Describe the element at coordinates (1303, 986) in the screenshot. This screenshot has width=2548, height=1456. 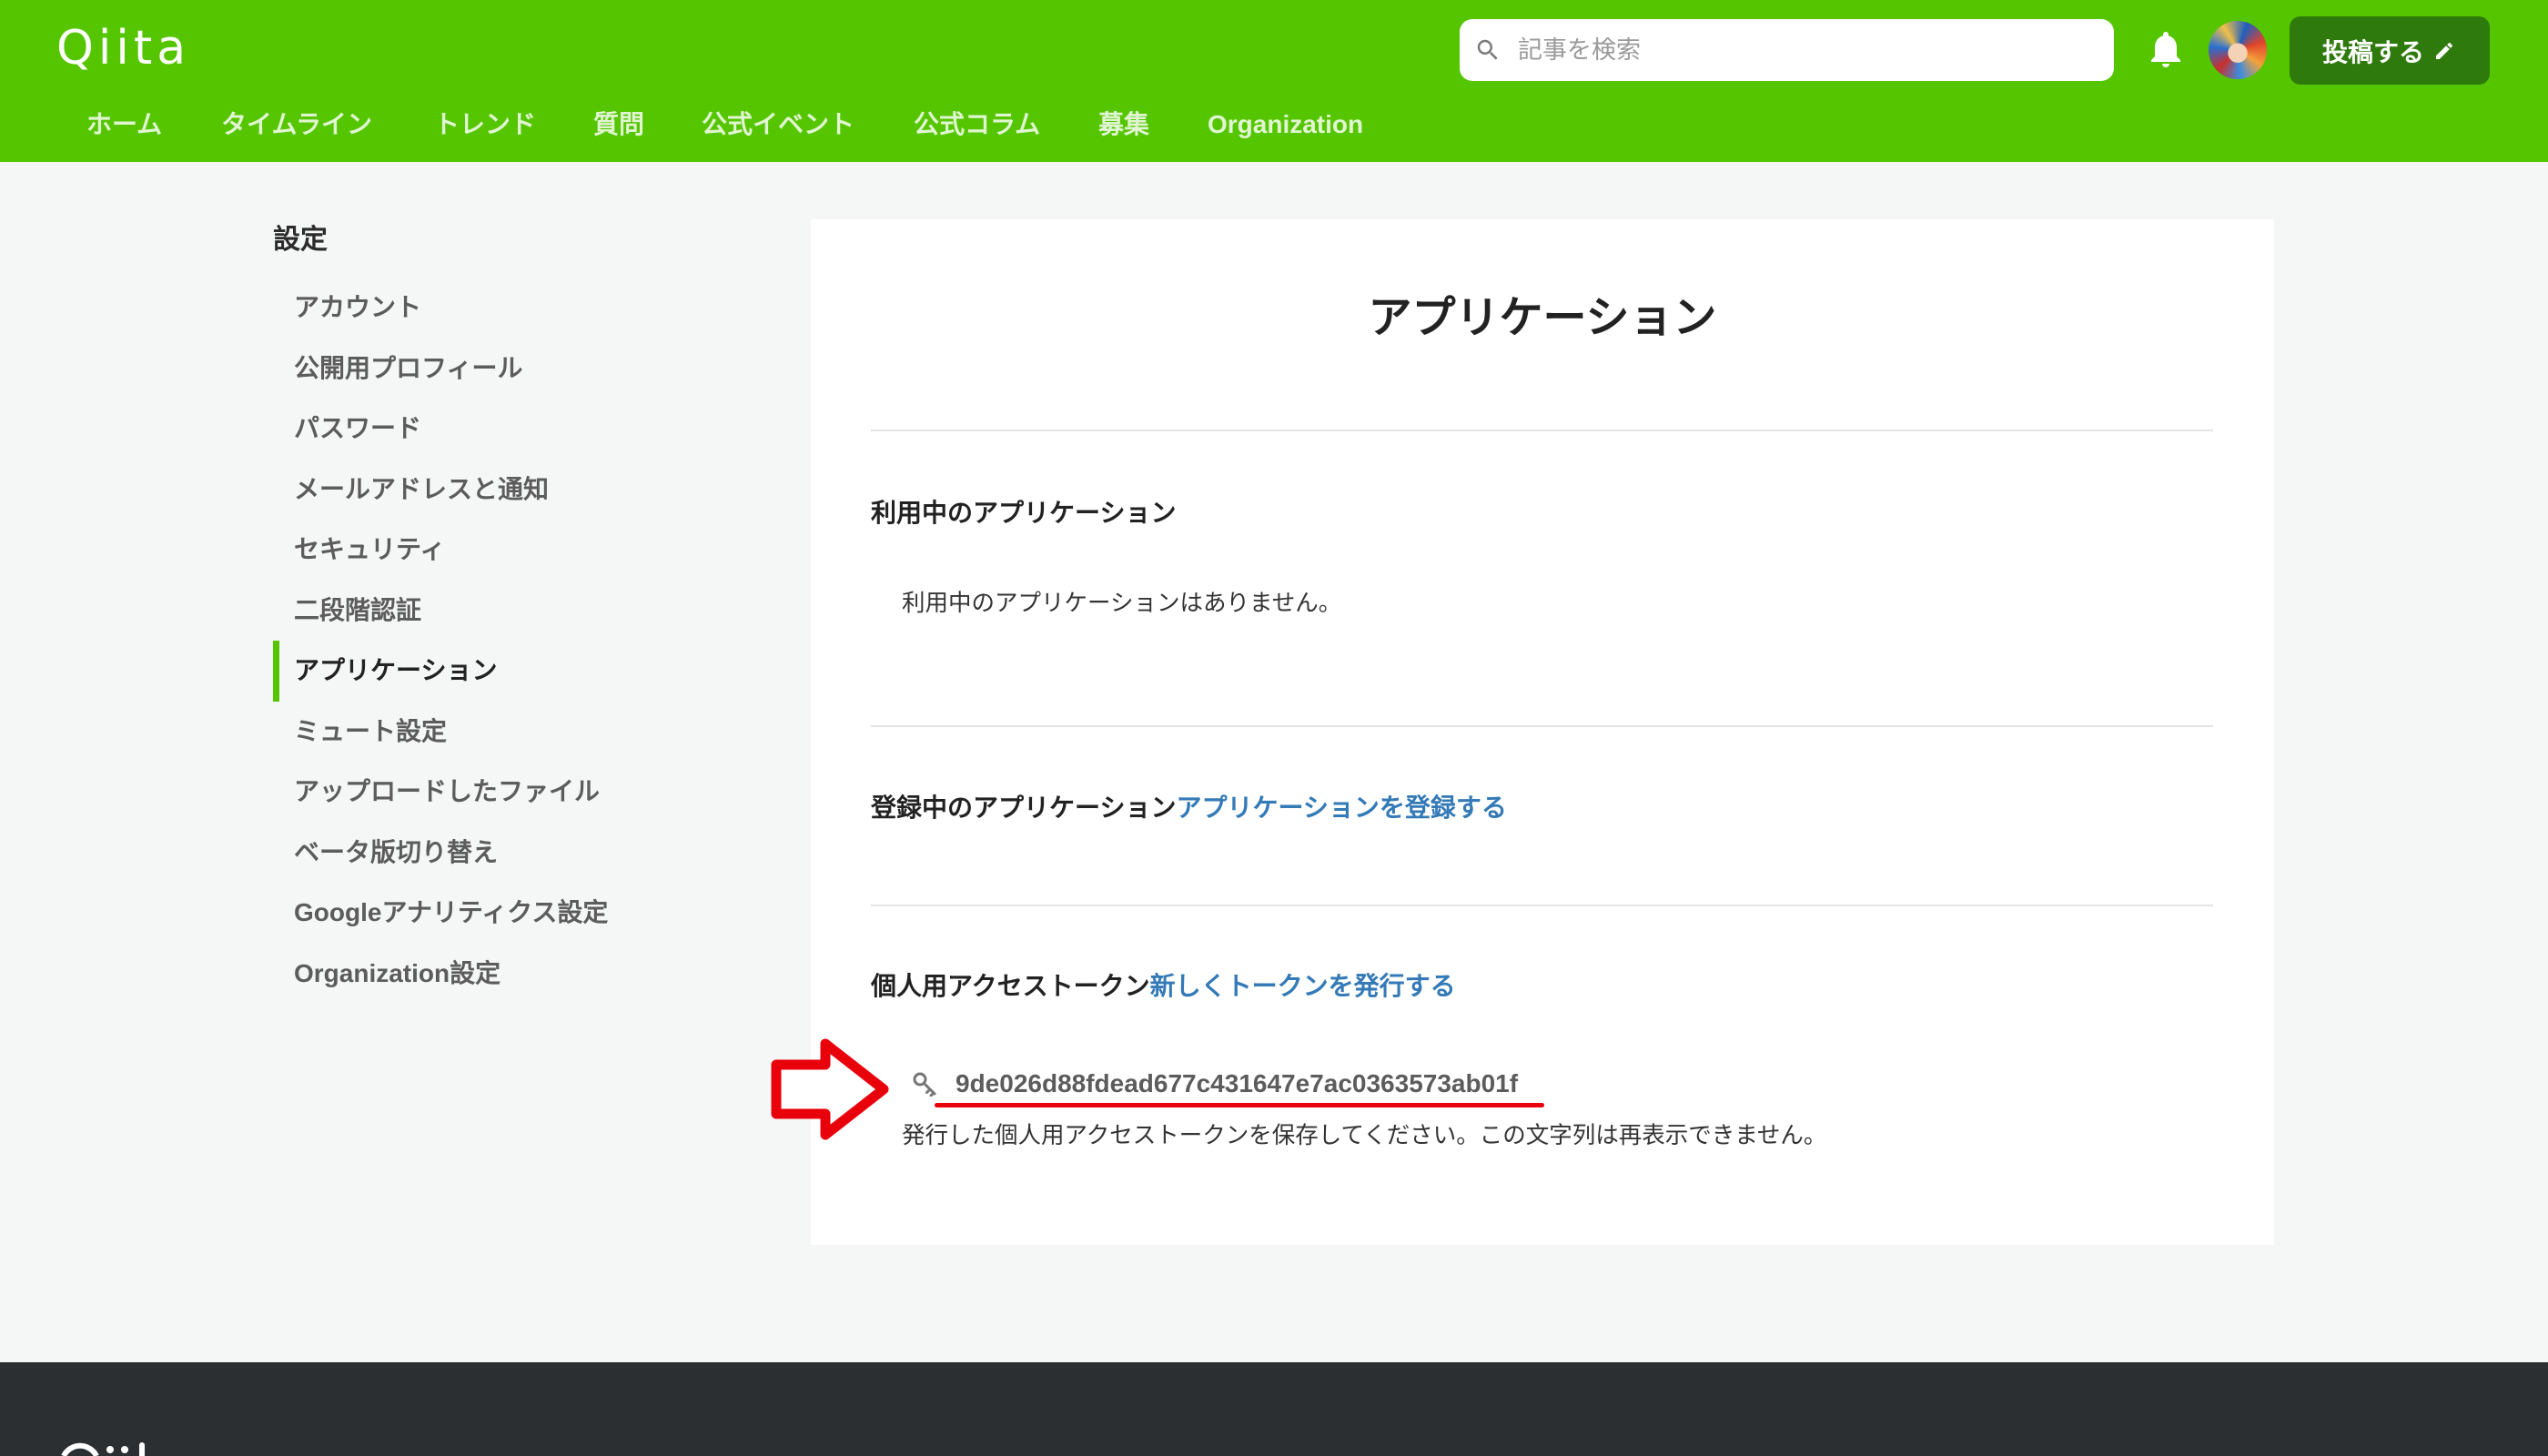
I see `issue-new-token-link: 新しくトークンを発行する` at that location.